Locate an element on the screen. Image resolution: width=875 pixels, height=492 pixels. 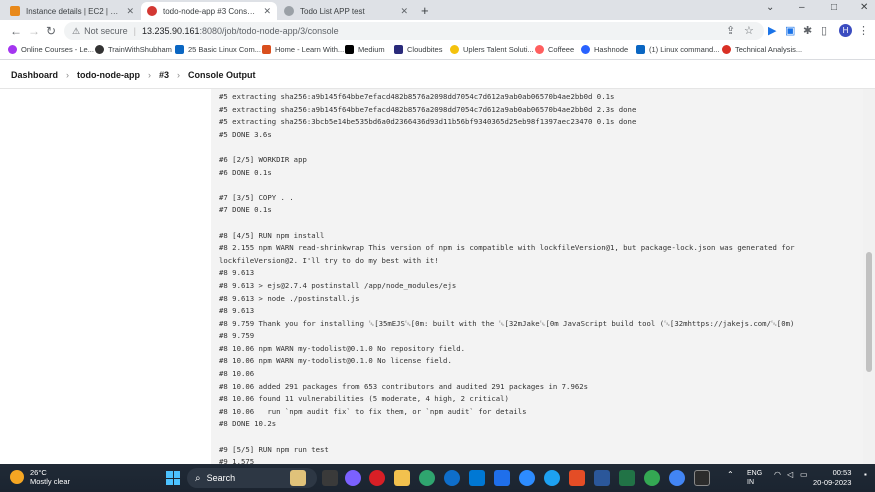
store-icon is located at coordinates (477, 478).